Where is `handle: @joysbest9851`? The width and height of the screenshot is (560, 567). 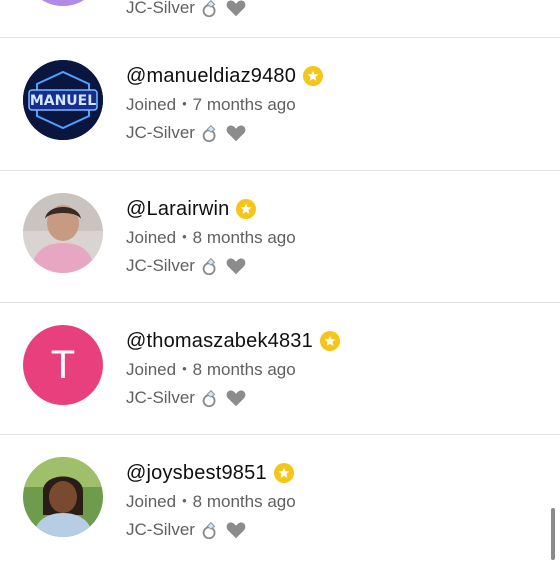 handle: @joysbest9851 is located at coordinates (196, 473).